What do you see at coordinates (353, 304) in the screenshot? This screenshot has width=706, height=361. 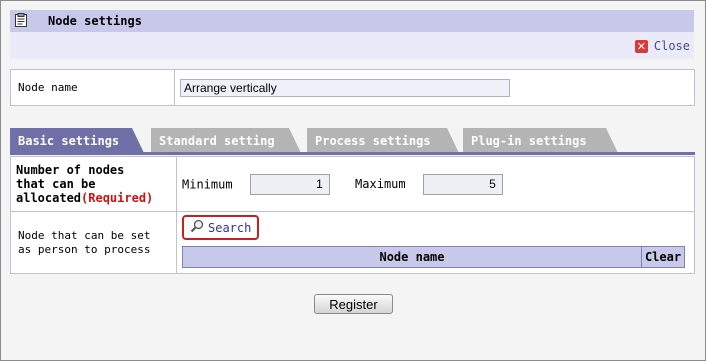 I see `register-button: Register` at bounding box center [353, 304].